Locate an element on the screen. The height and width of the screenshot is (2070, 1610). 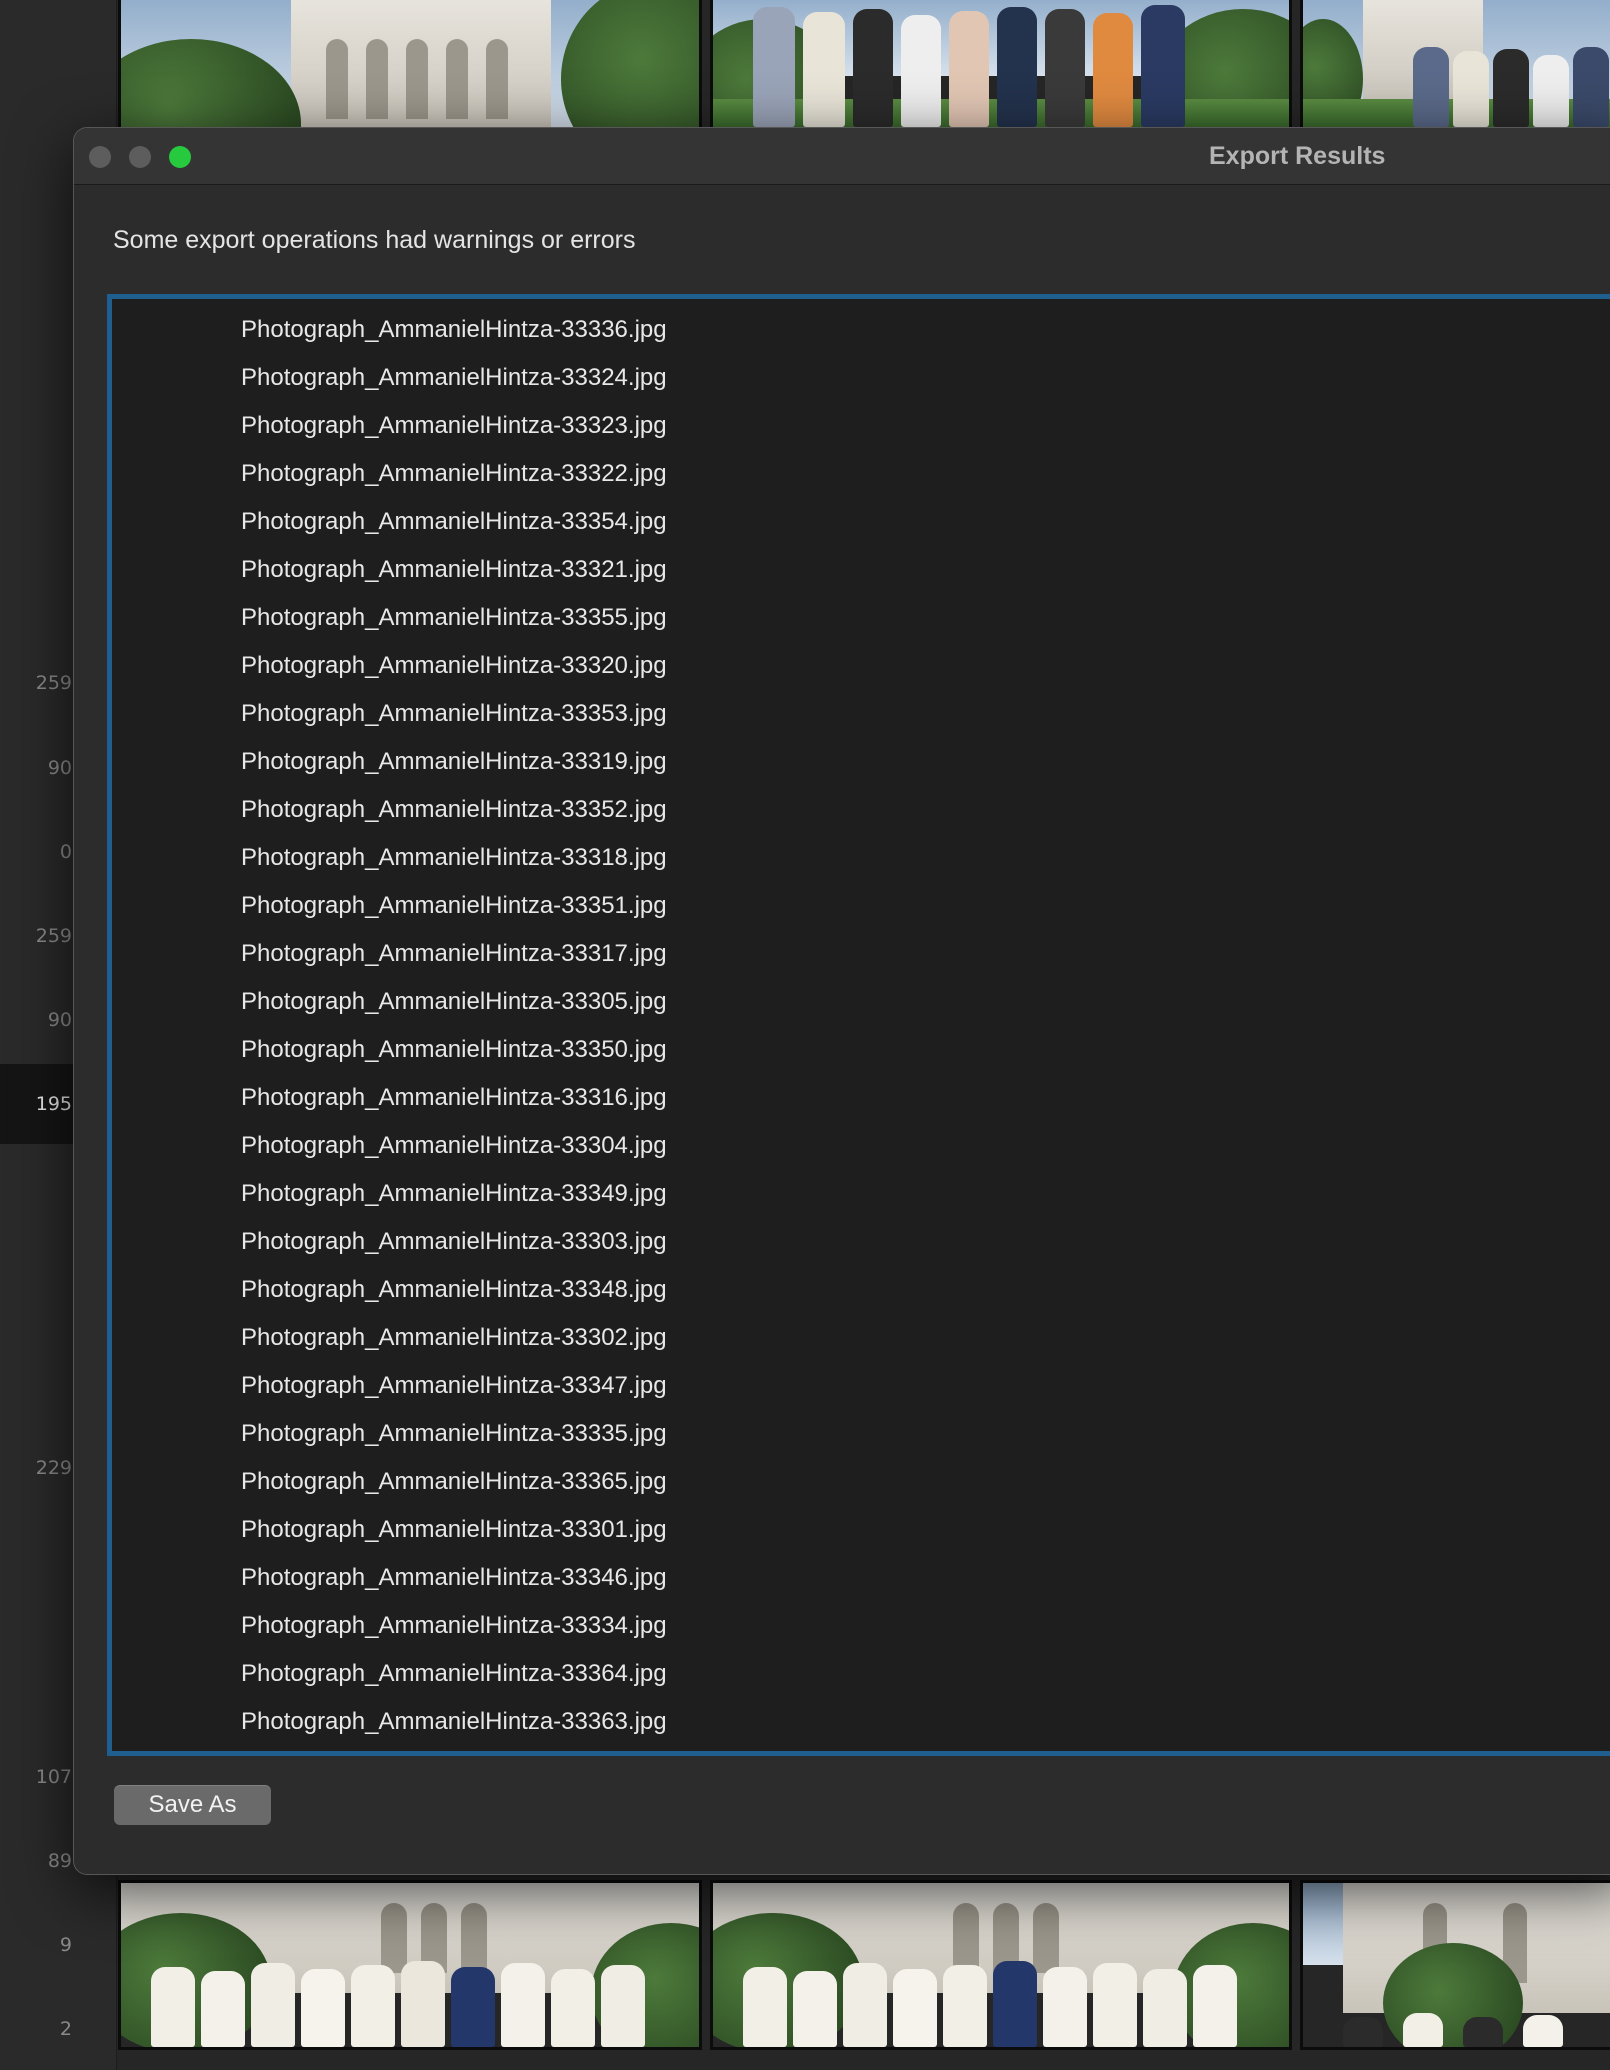
file-list-item: Photograph_AmmanielHintza-33351.jpg is located at coordinates (861, 906).